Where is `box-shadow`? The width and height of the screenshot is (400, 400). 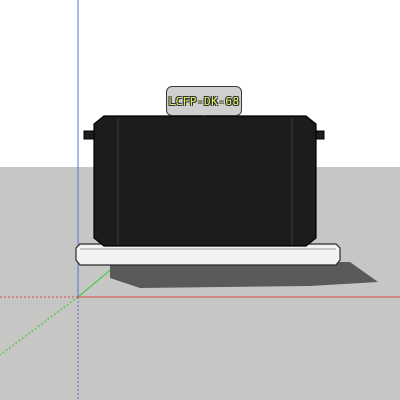
box-shadow is located at coordinates (244, 275).